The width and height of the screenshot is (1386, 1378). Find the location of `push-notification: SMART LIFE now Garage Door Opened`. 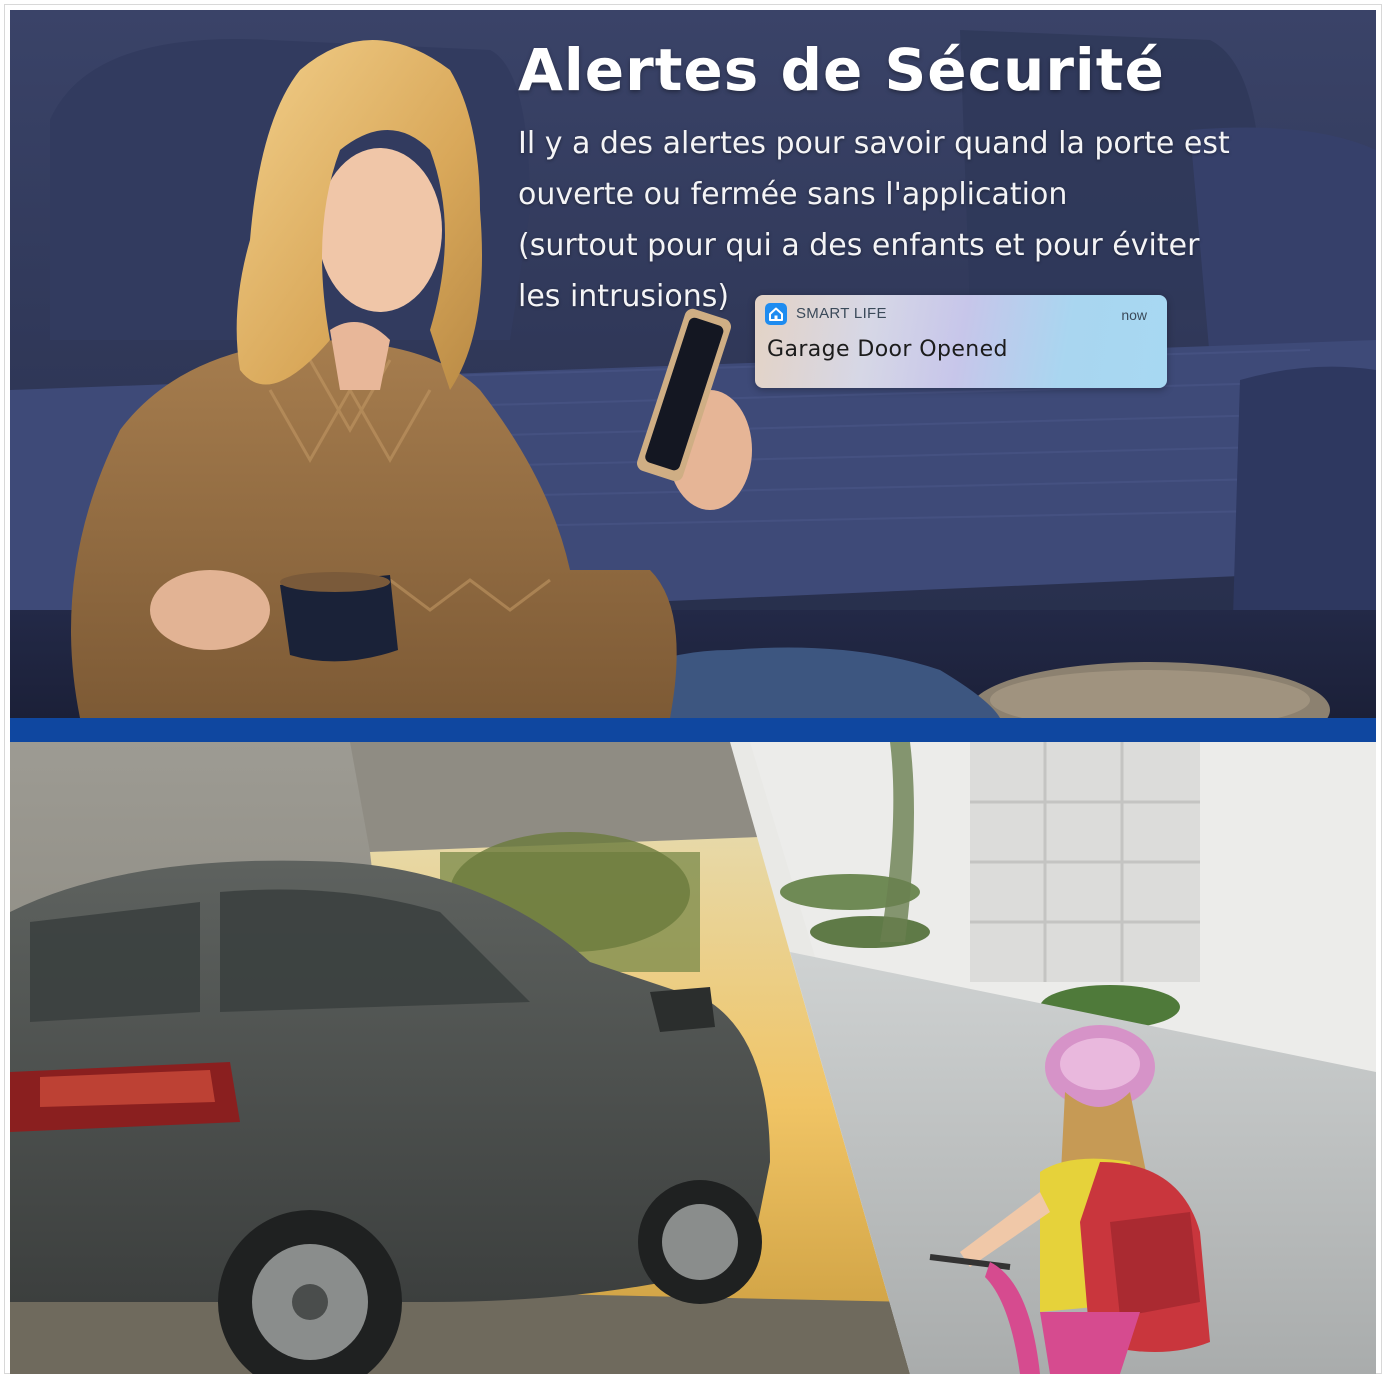

push-notification: SMART LIFE now Garage Door Opened is located at coordinates (961, 341).